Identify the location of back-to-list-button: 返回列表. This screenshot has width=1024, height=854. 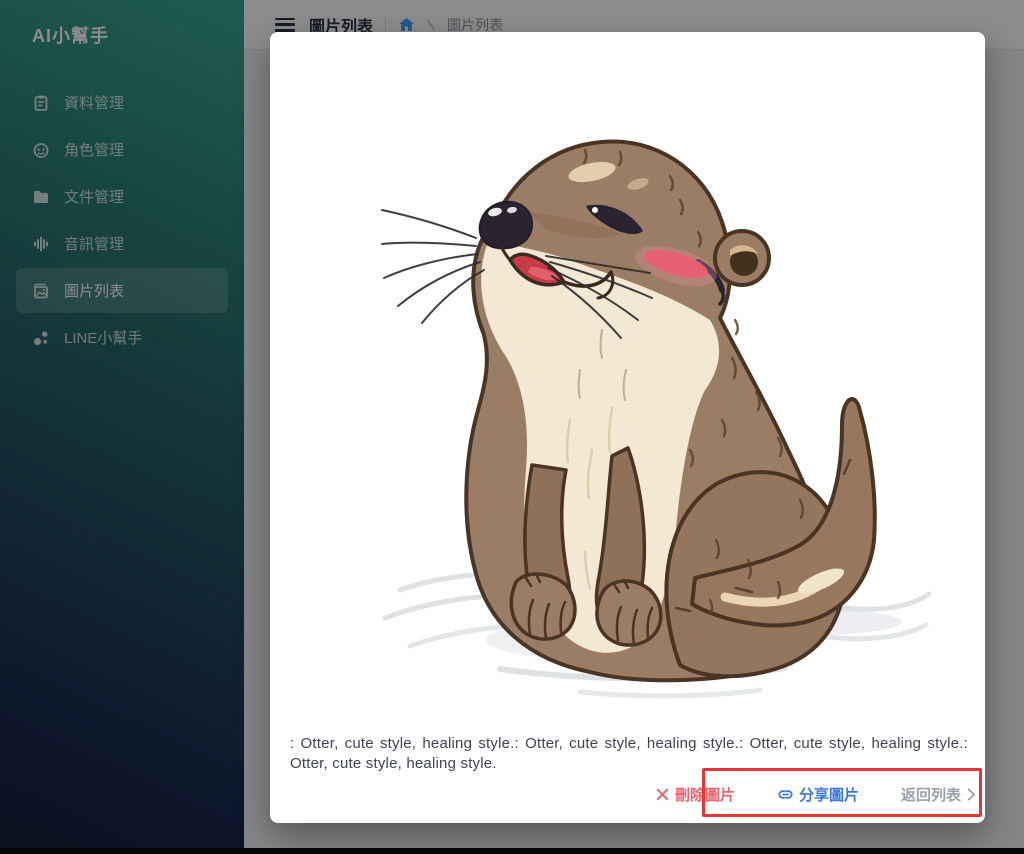
(939, 794).